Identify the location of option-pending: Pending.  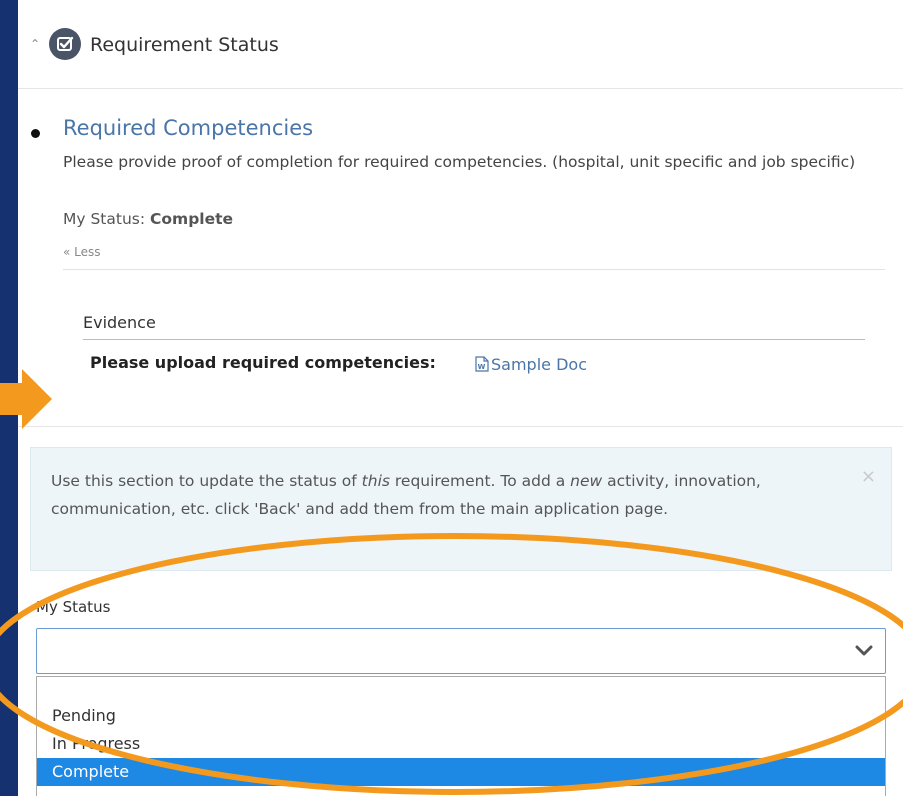
(461, 716).